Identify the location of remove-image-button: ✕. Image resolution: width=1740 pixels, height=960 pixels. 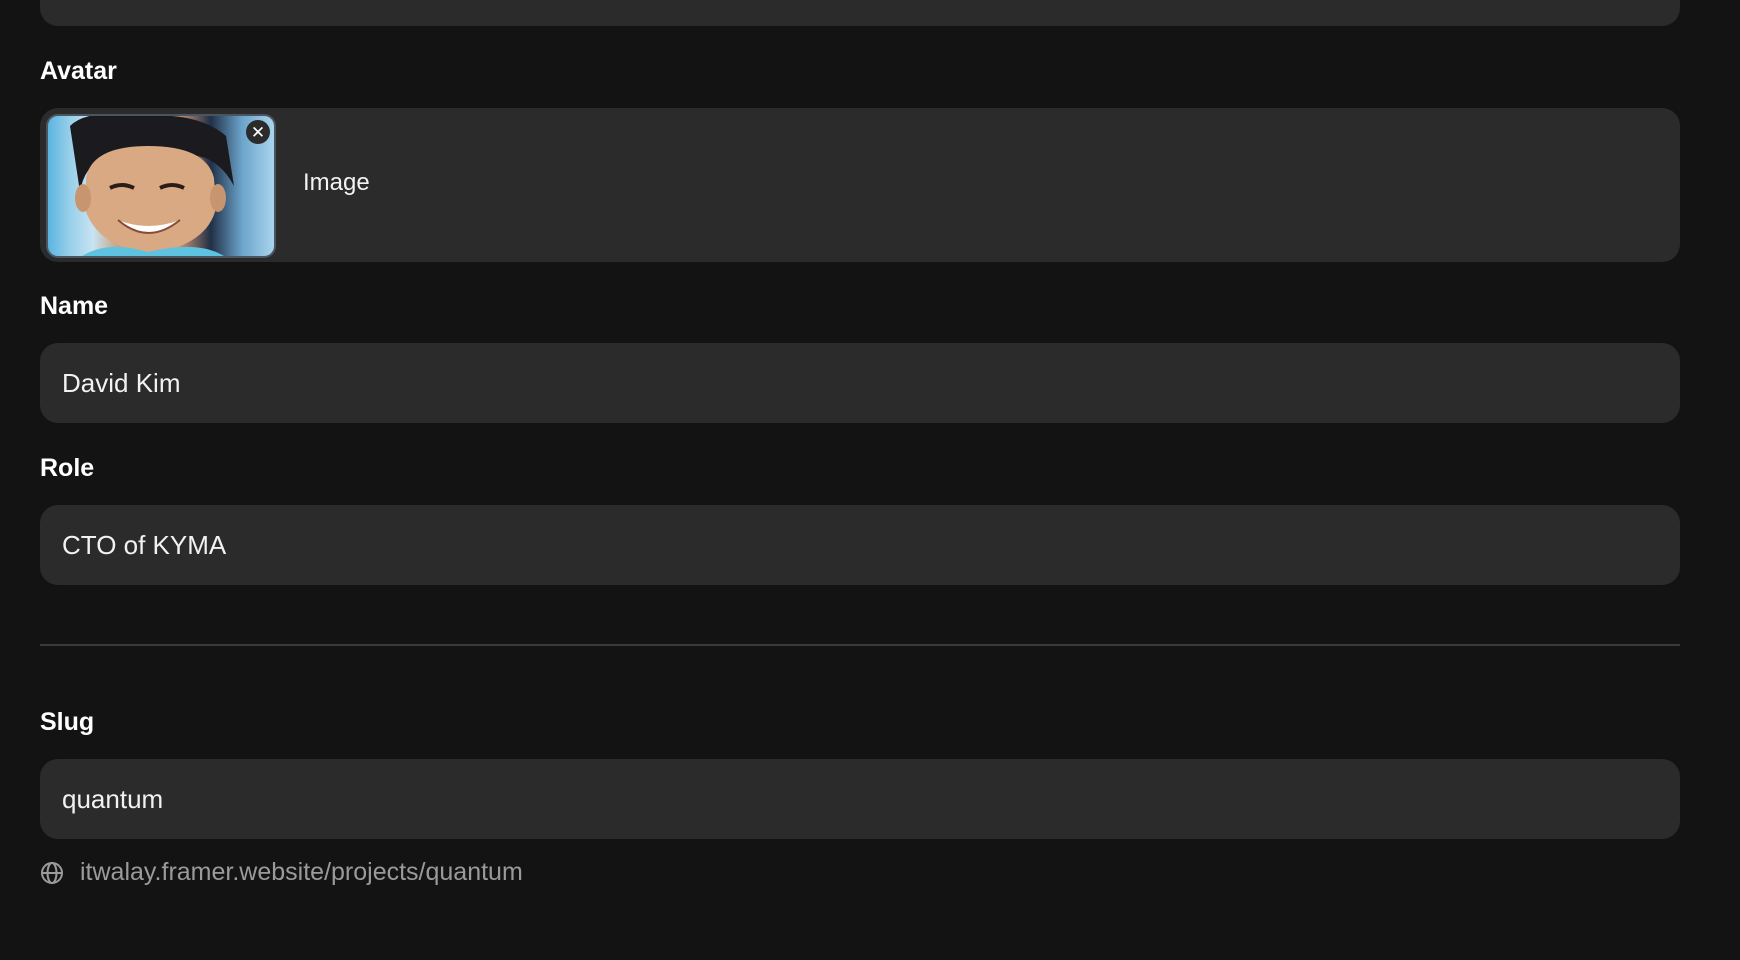
(258, 132).